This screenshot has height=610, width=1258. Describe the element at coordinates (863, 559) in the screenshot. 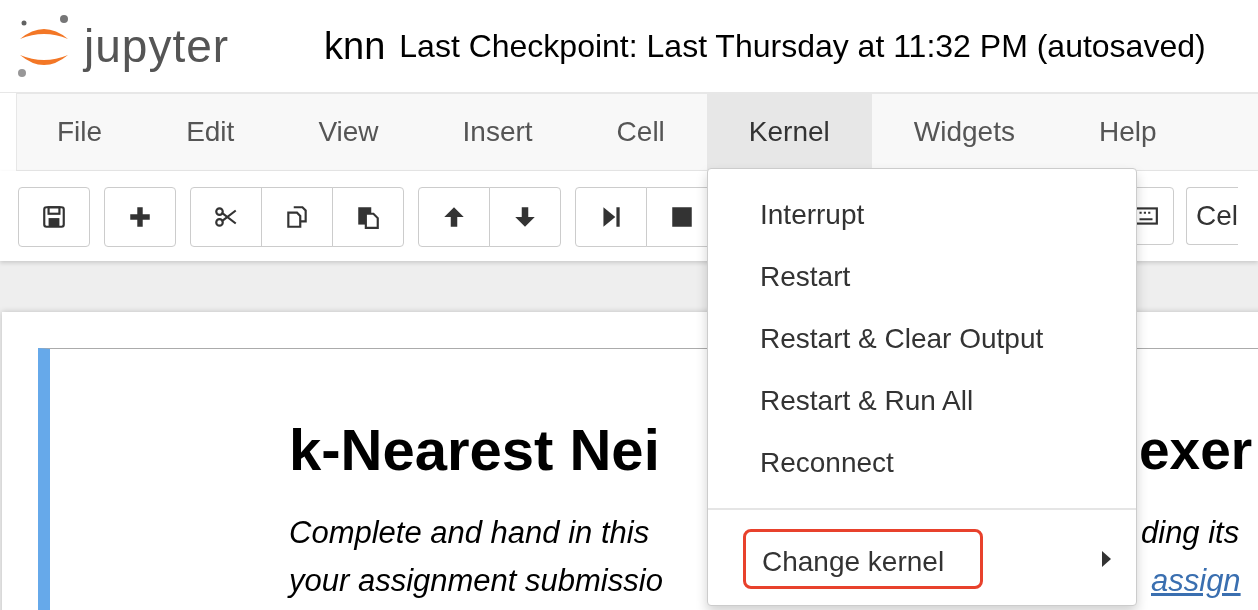

I see `menu-item: Change kernel` at that location.